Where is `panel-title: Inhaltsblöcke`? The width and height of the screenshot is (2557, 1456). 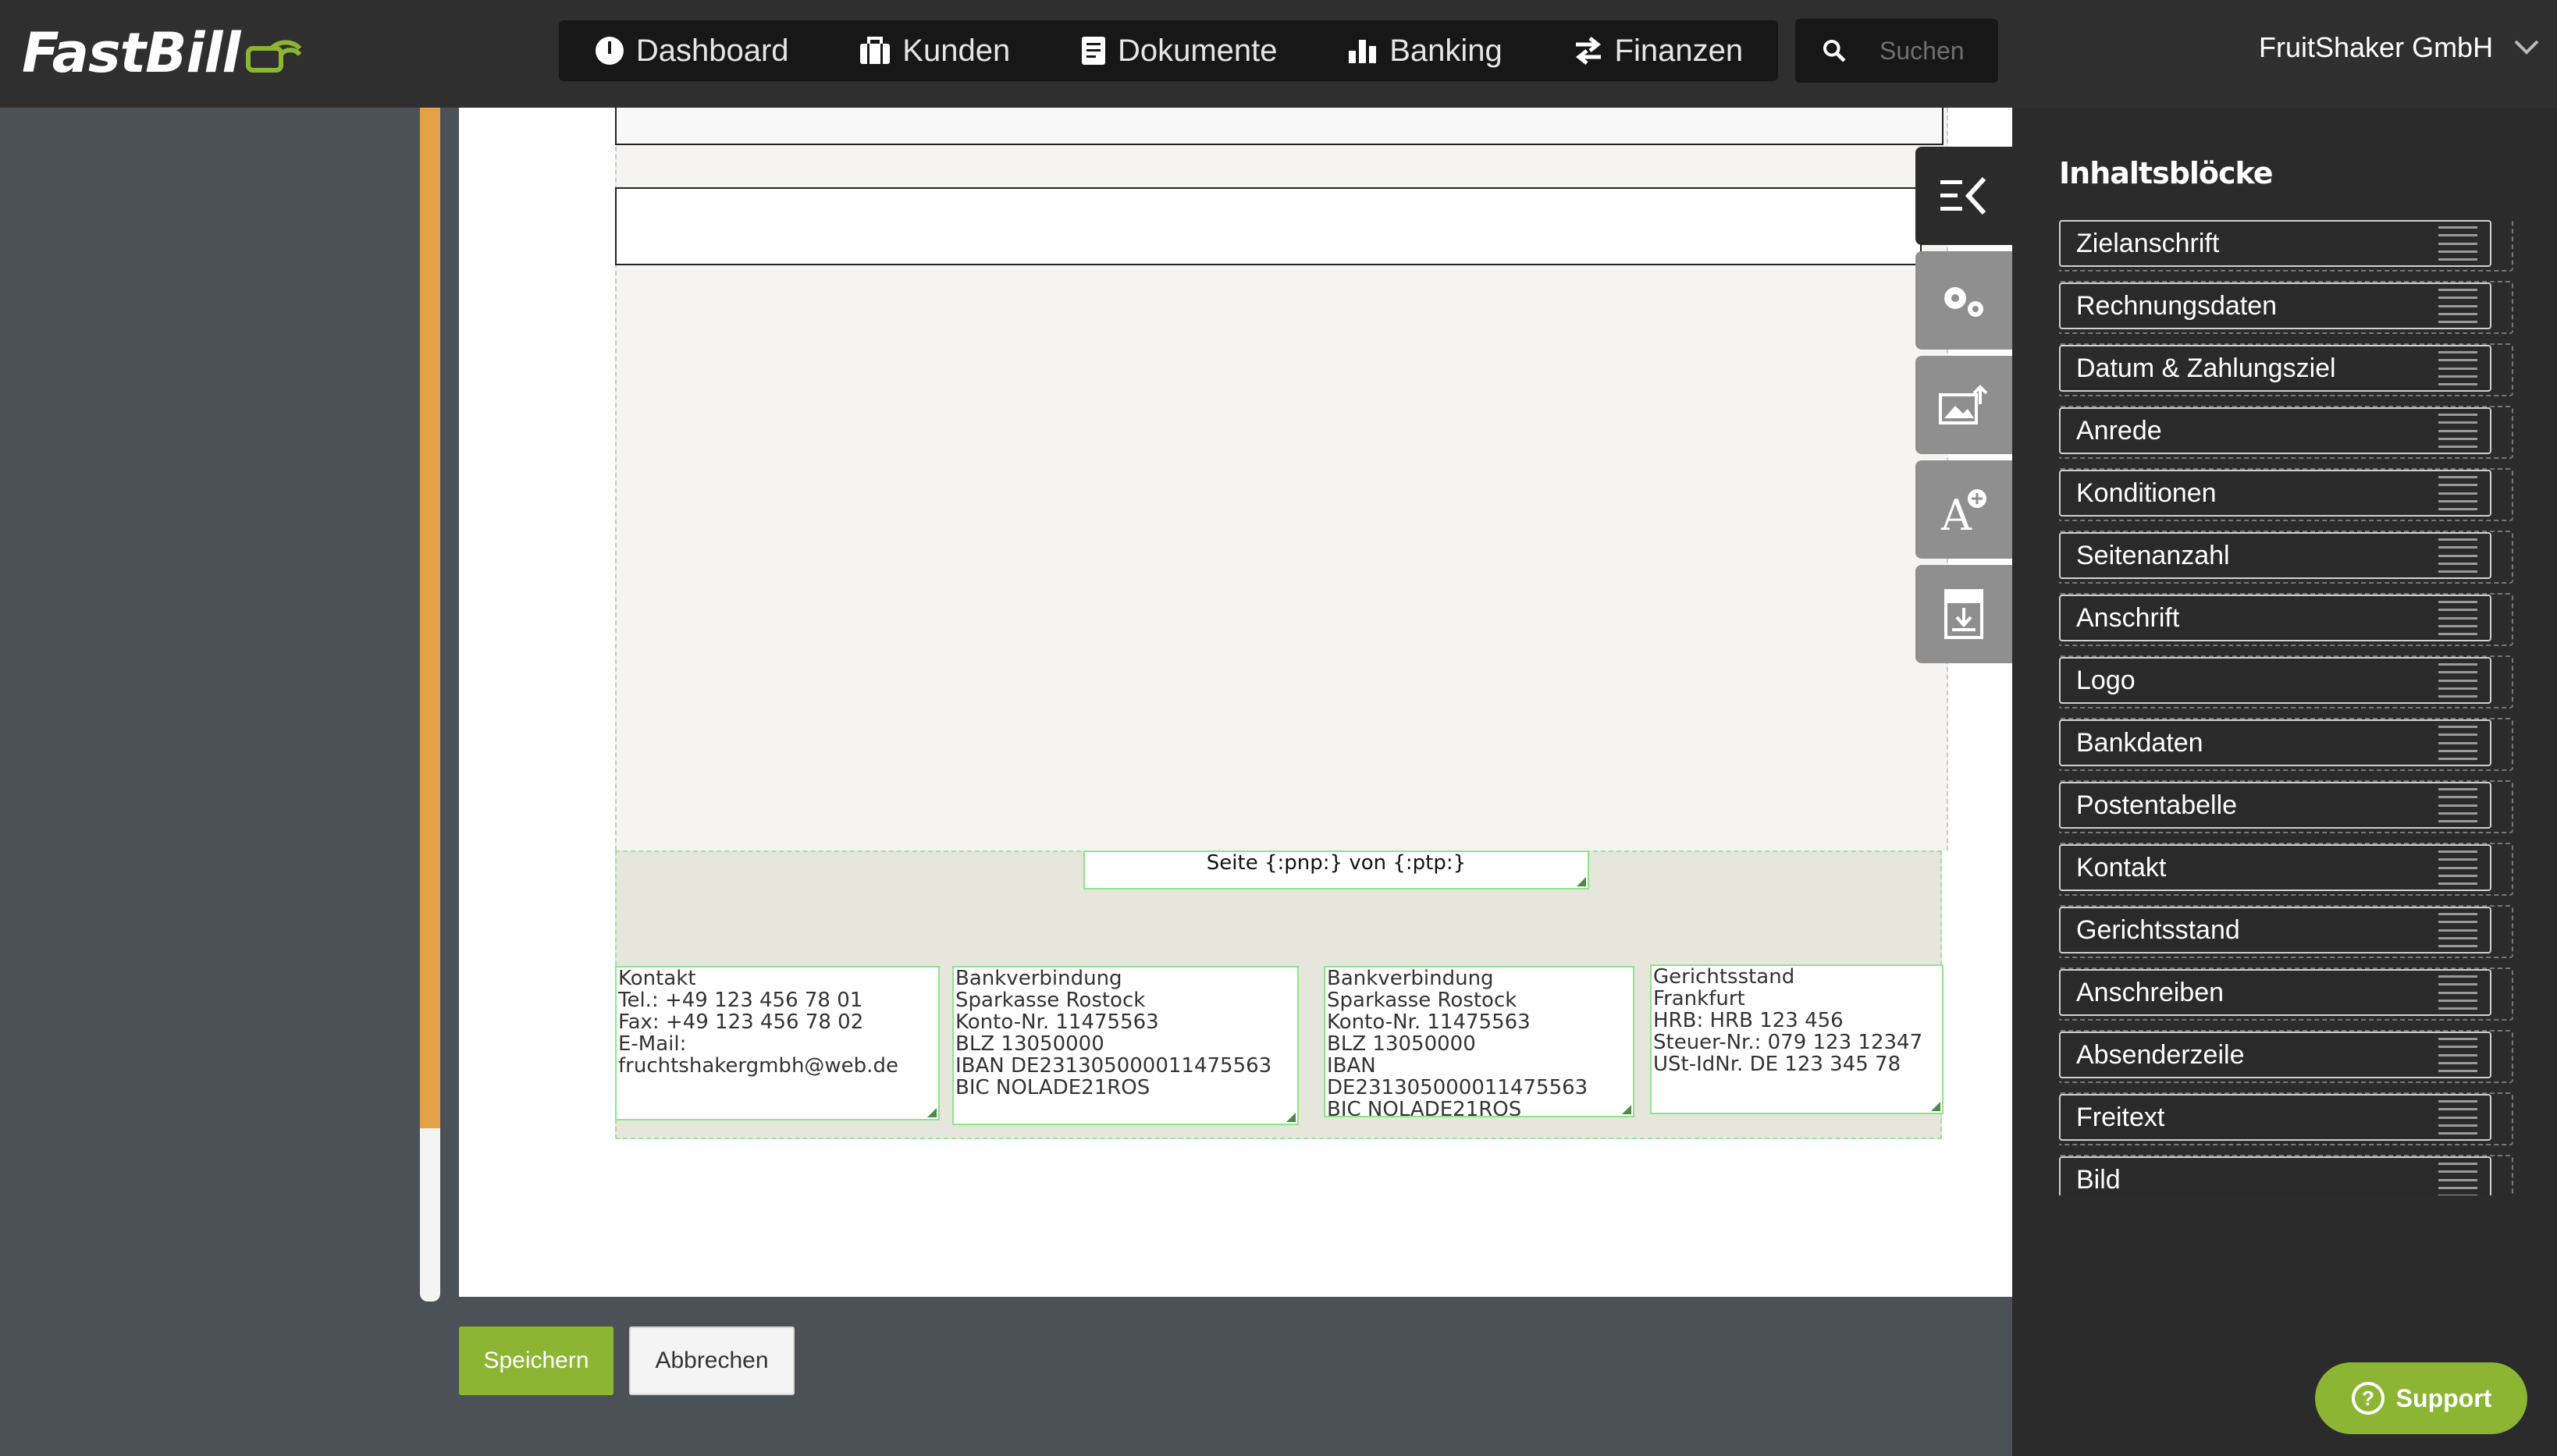 panel-title: Inhaltsblöcke is located at coordinates (2166, 173).